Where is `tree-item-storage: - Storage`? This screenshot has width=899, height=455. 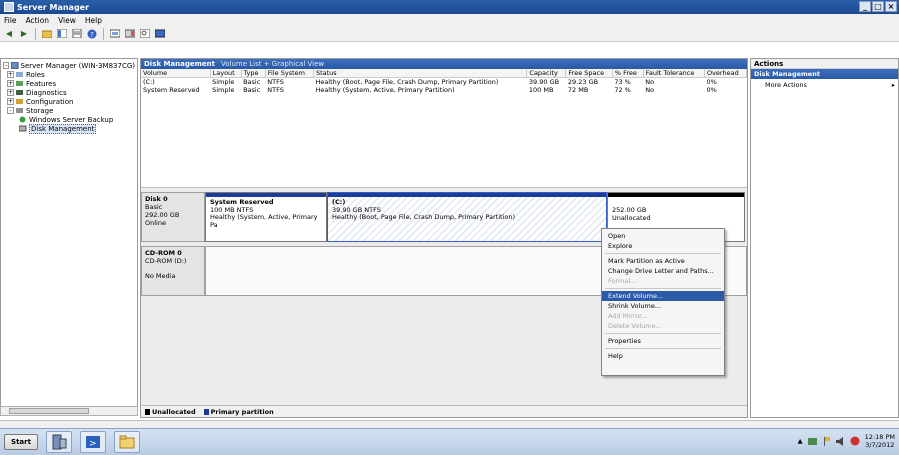 tree-item-storage: - Storage is located at coordinates (69, 110).